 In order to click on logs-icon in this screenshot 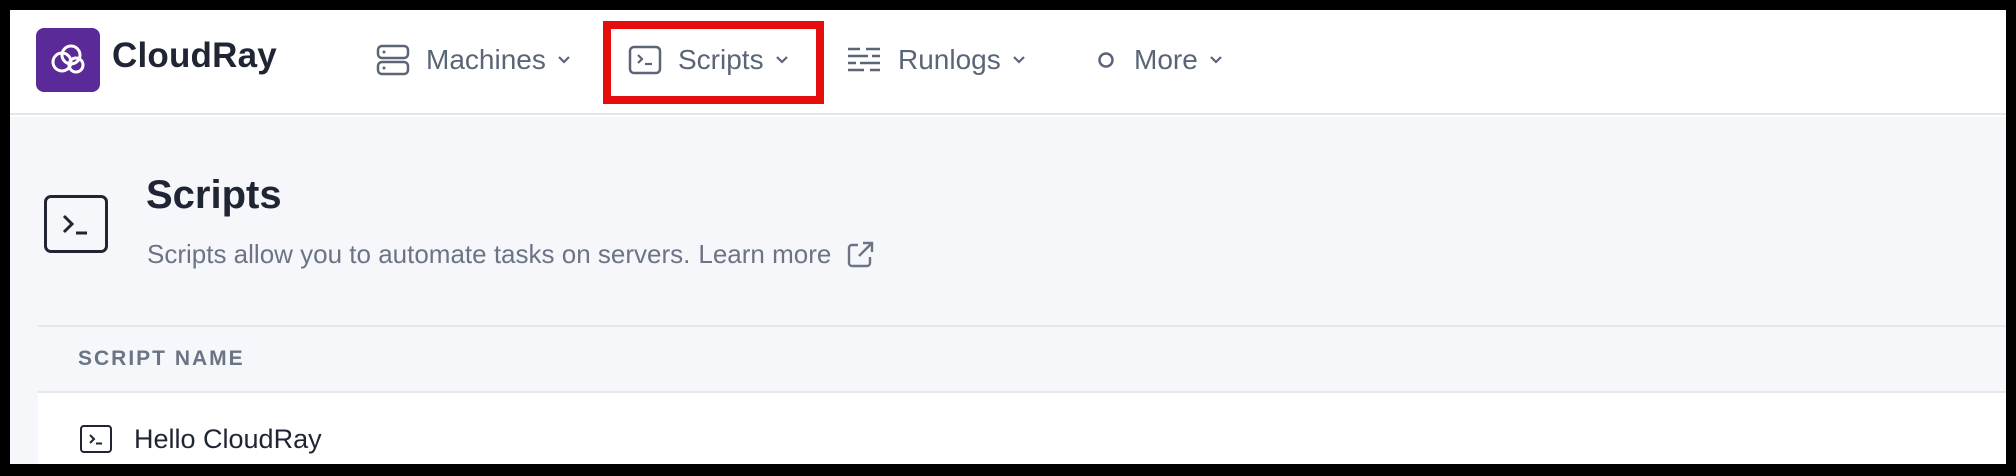, I will do `click(864, 59)`.